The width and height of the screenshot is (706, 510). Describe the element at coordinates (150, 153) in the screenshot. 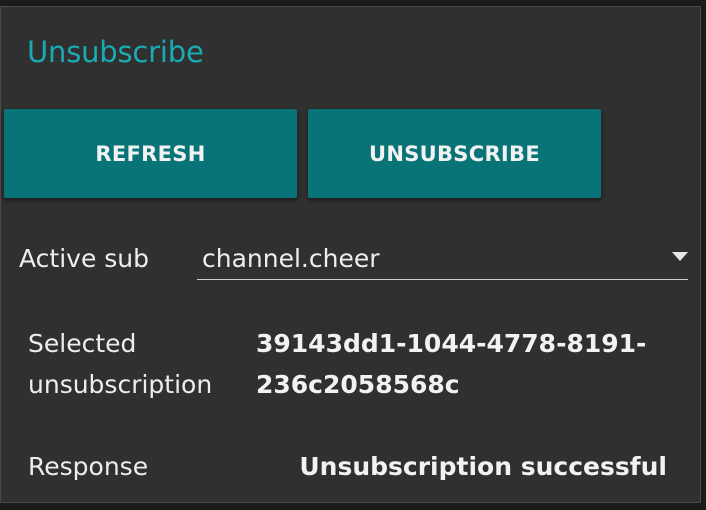

I see `refresh-button: REFRESH` at that location.